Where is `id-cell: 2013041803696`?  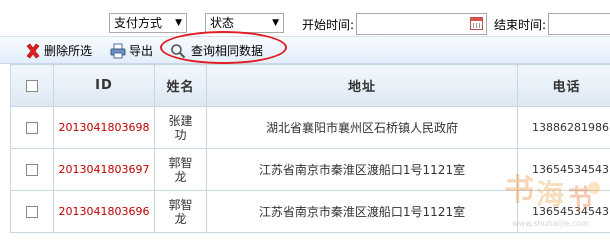 id-cell: 2013041803696 is located at coordinates (104, 211).